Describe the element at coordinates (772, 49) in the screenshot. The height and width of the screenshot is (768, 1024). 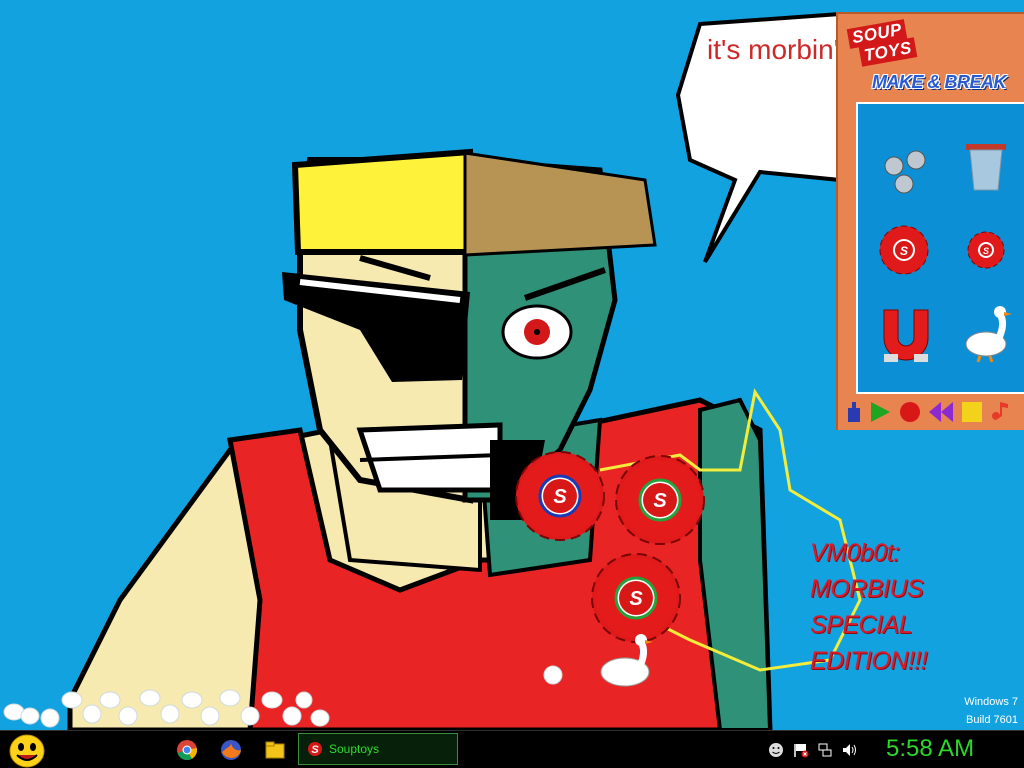
I see `speech-bubble-text: it's morbin' time` at that location.